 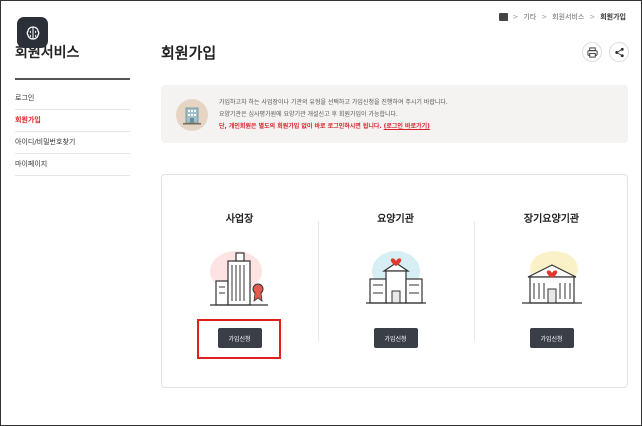 I want to click on card-long-term-care: 장기요양기관 가입신청, so click(x=551, y=281).